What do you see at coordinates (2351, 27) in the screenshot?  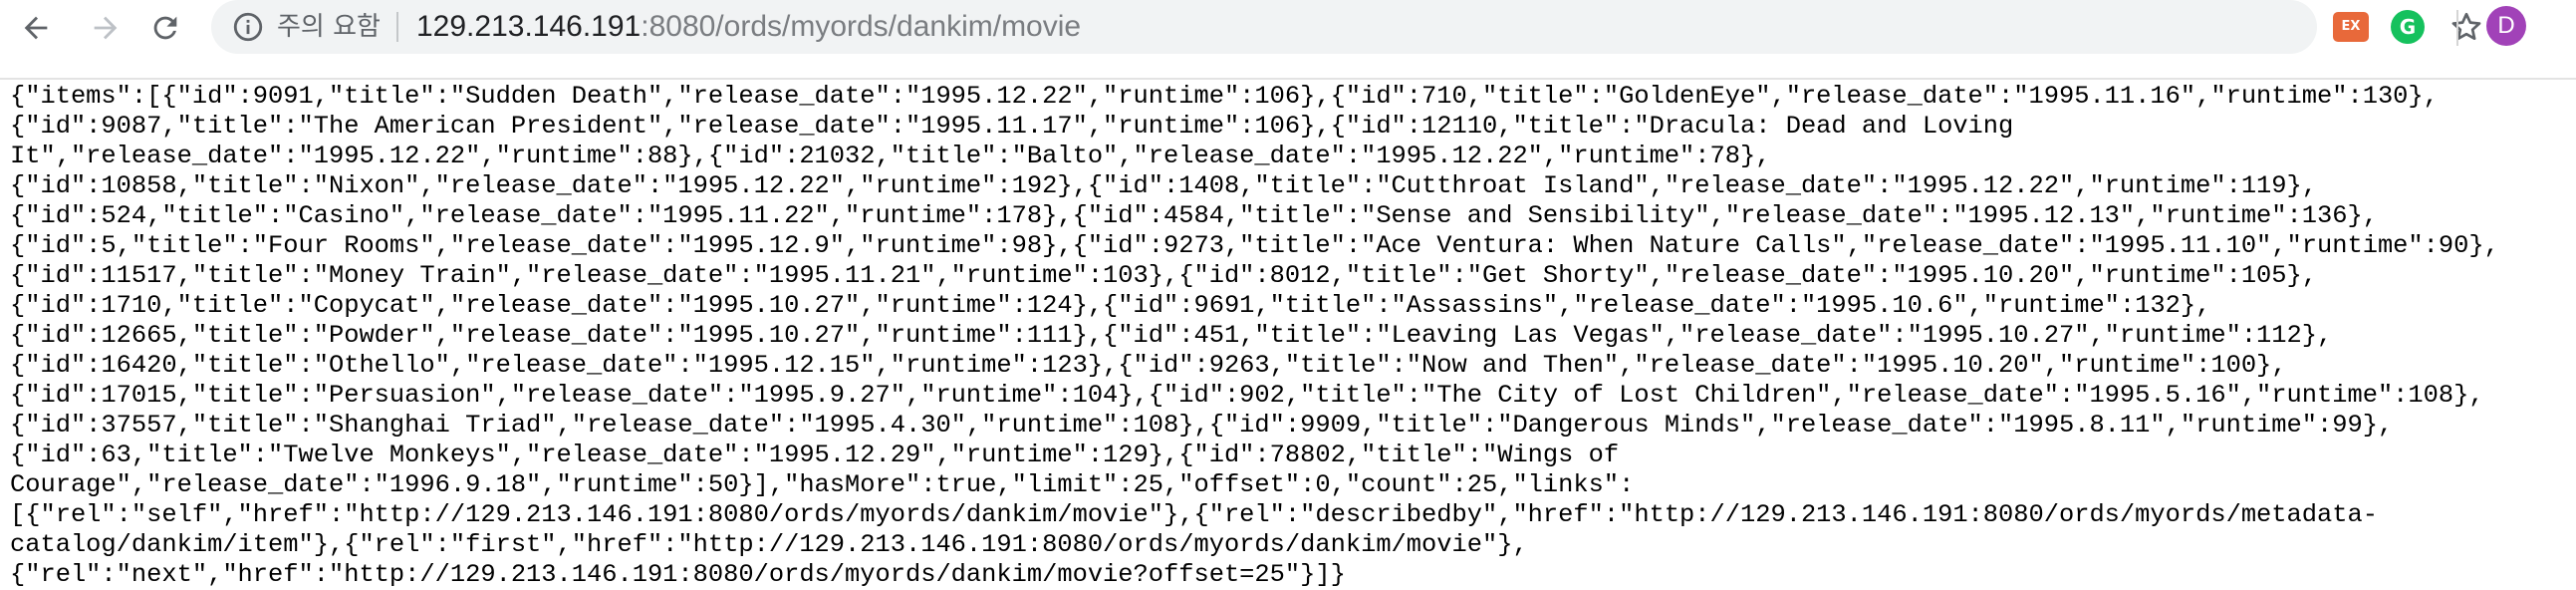 I see `extension-ex-icon: EX` at bounding box center [2351, 27].